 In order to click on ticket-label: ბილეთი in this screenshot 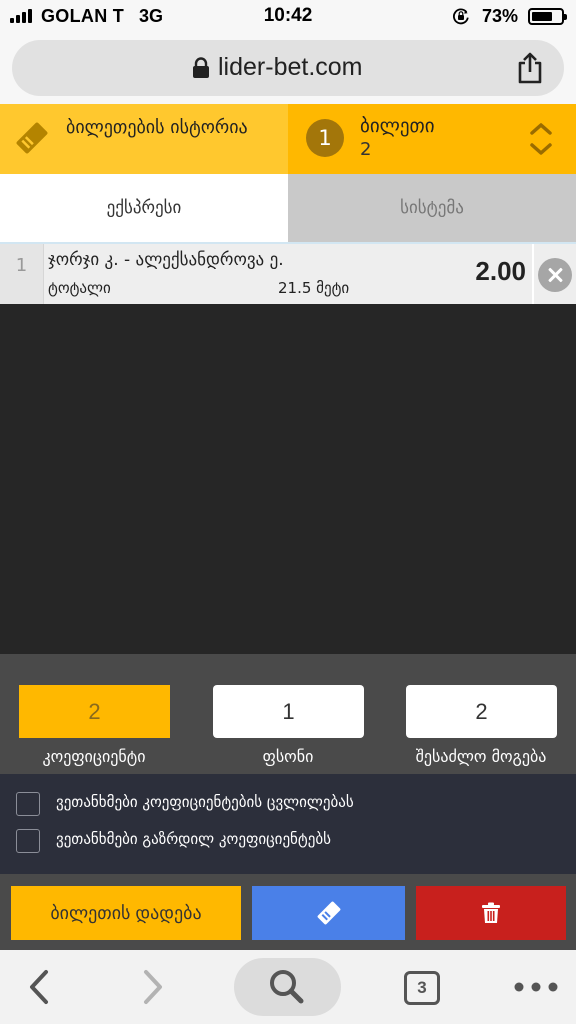, I will do `click(397, 126)`.